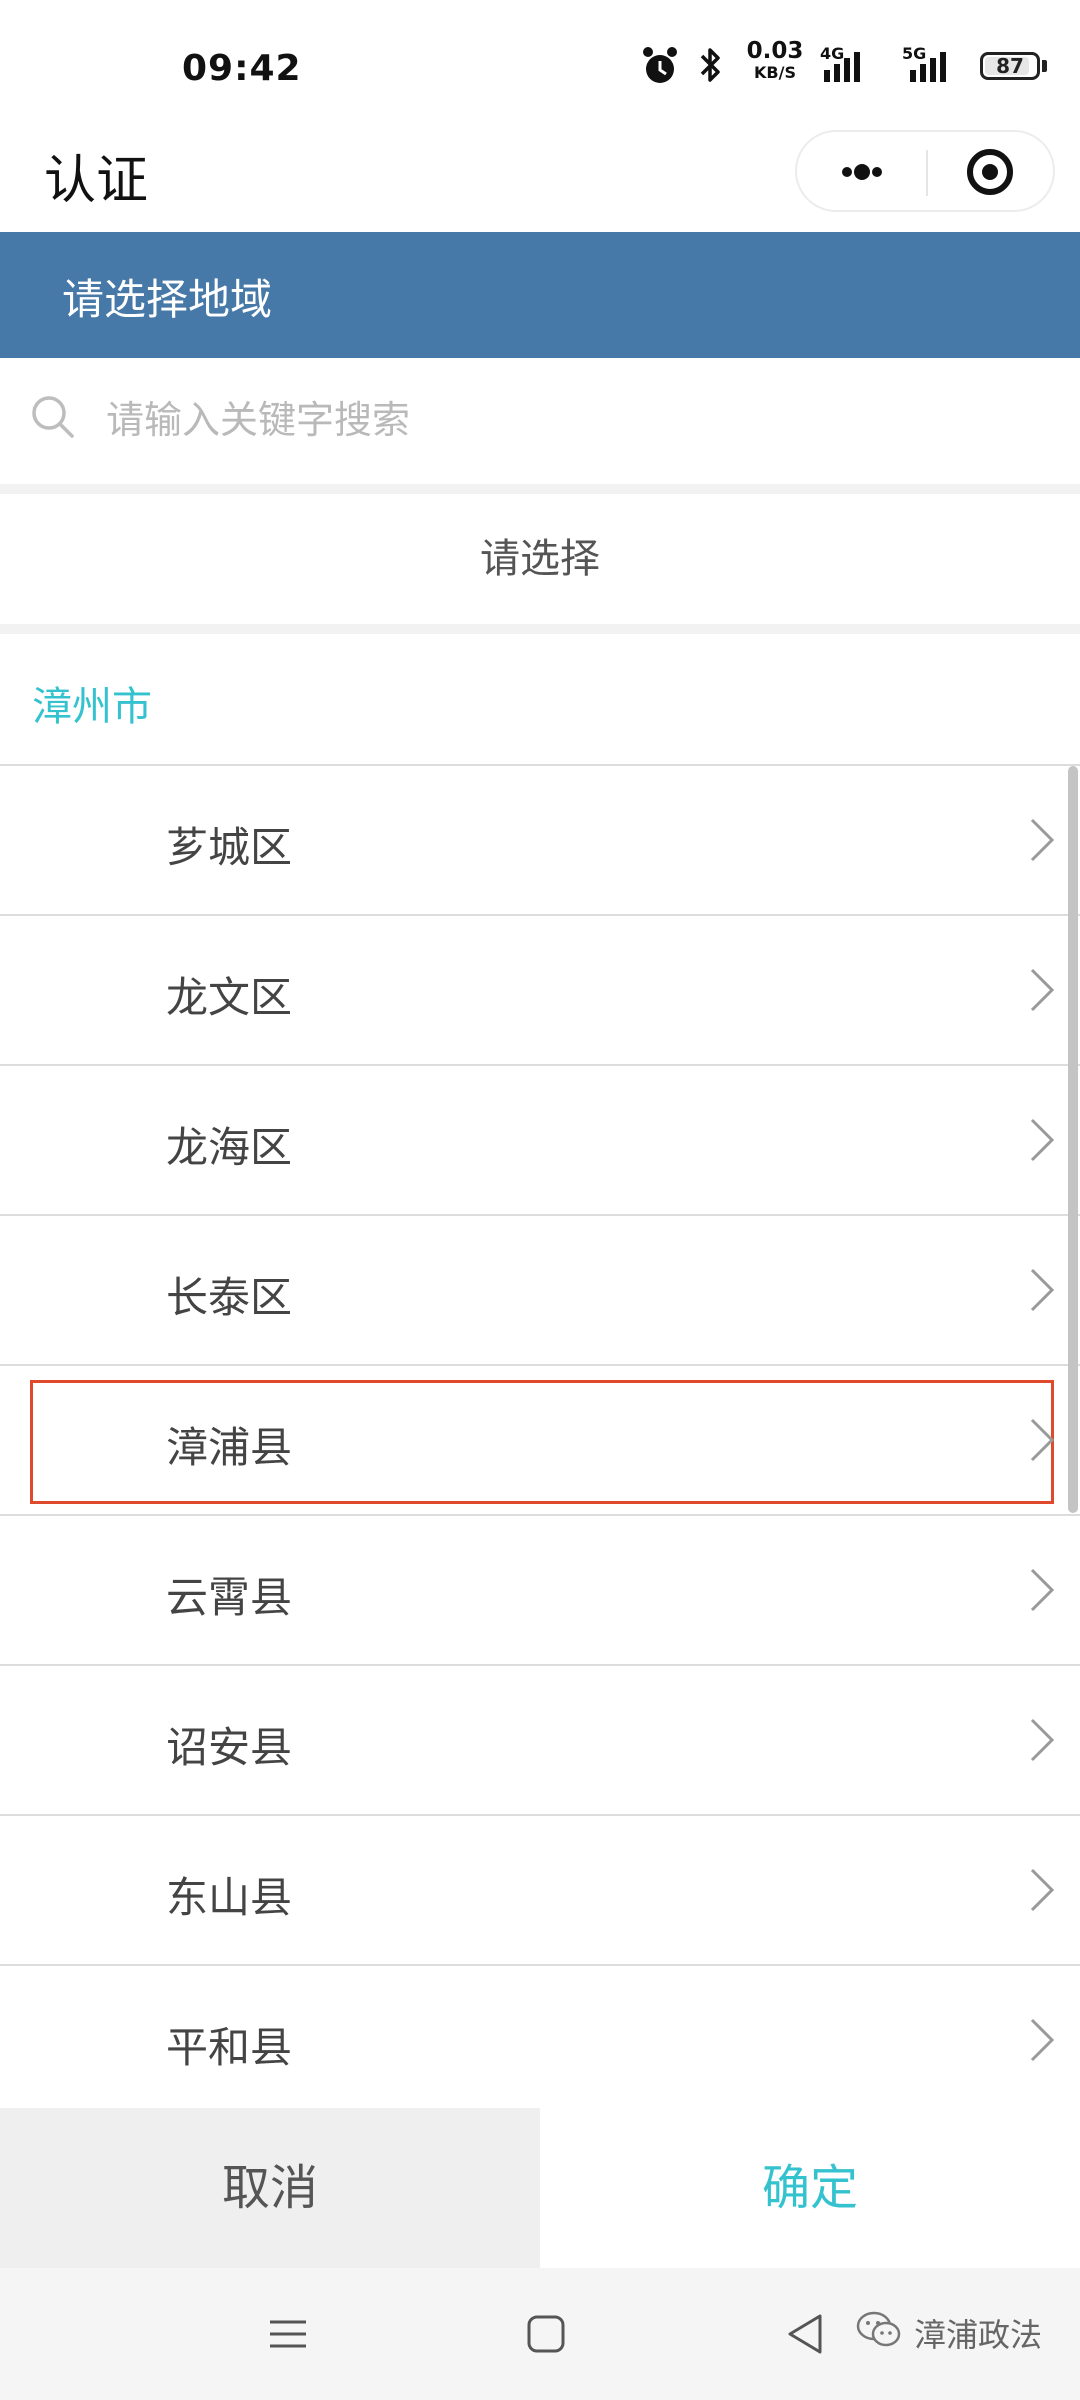 This screenshot has width=1080, height=2400. I want to click on list-item: 东山县, so click(540, 1891).